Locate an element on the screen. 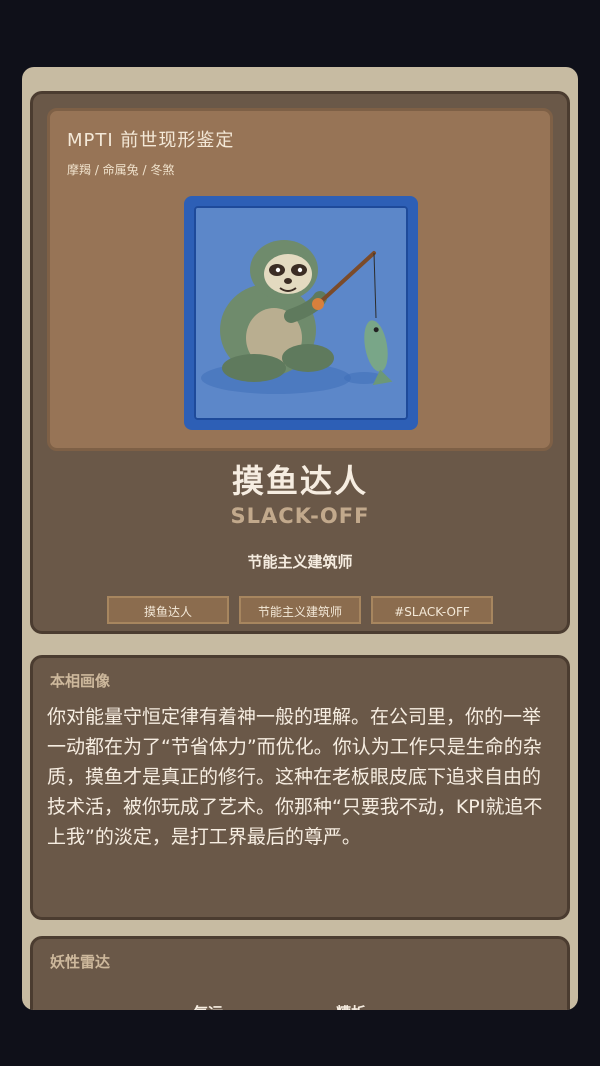 Image resolution: width=600 pixels, height=1066 pixels. character-name-en: SLACK-OFF is located at coordinates (300, 516).